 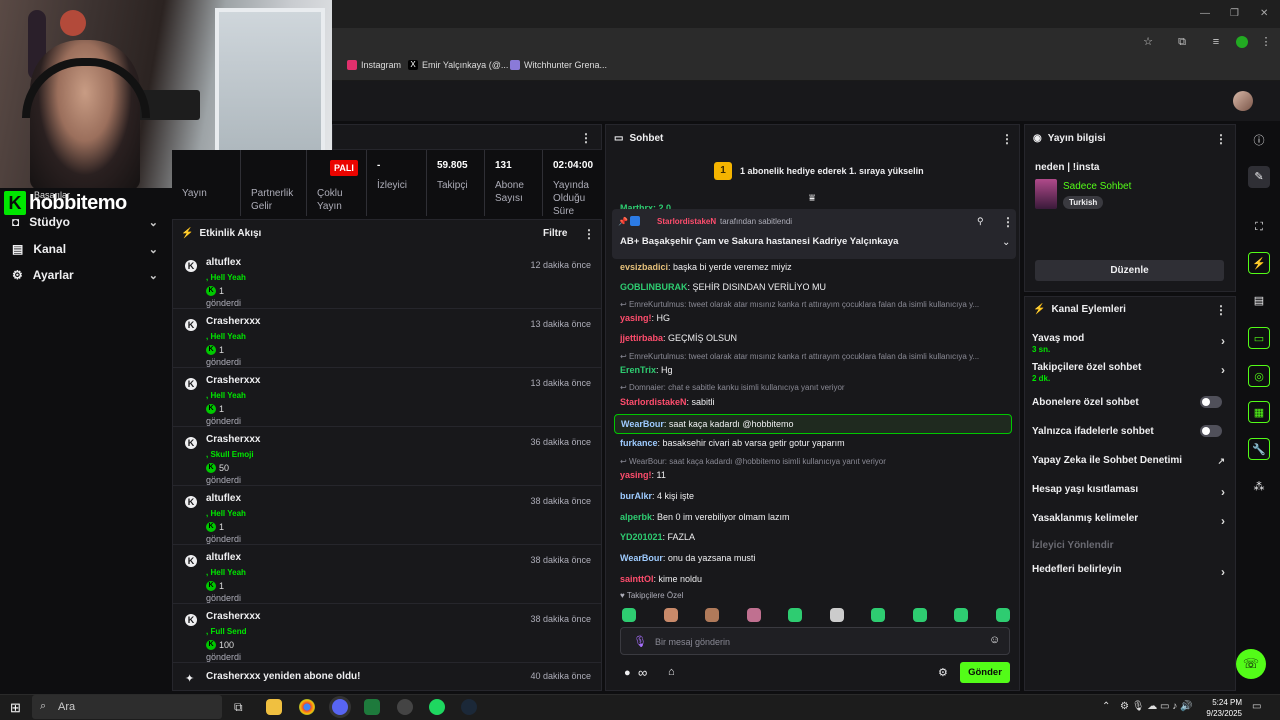 What do you see at coordinates (1256, 706) in the screenshot?
I see `notification-icon: ▭` at bounding box center [1256, 706].